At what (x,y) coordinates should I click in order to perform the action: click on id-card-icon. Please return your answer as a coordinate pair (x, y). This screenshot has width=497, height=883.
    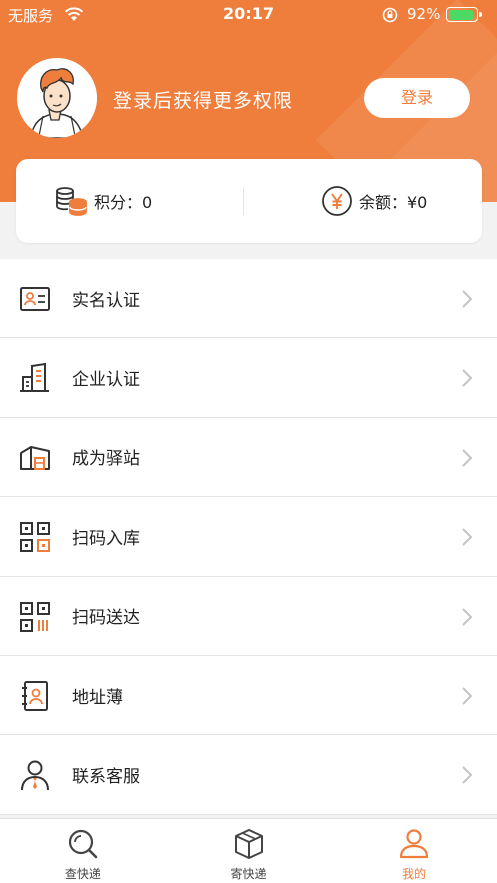
    Looking at the image, I should click on (35, 299).